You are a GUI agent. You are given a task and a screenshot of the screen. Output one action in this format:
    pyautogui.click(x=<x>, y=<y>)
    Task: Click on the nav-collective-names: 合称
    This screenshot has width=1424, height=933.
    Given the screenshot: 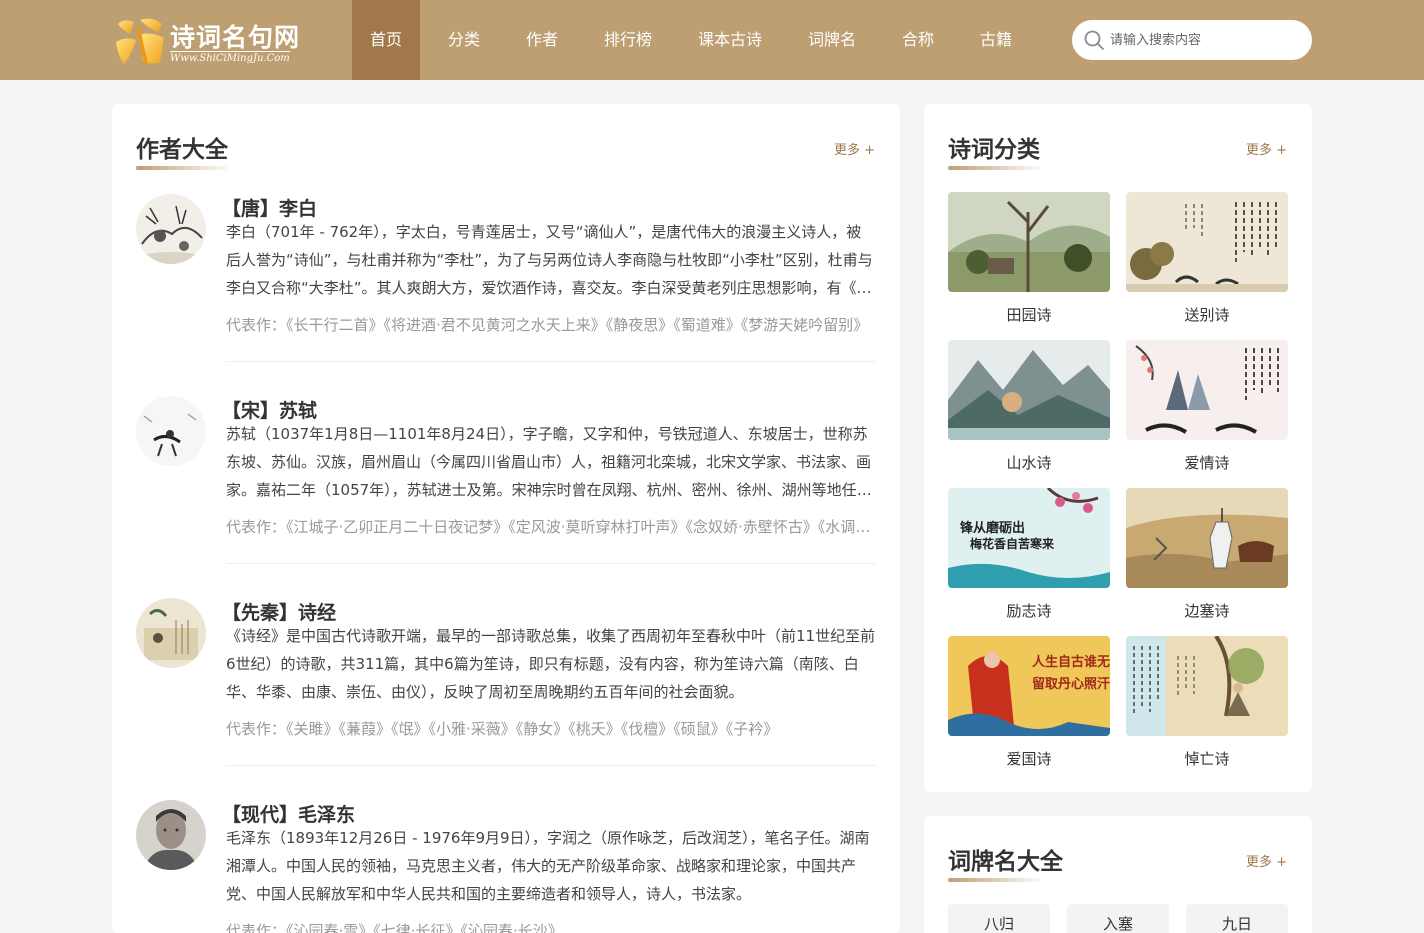 What is the action you would take?
    pyautogui.click(x=918, y=40)
    